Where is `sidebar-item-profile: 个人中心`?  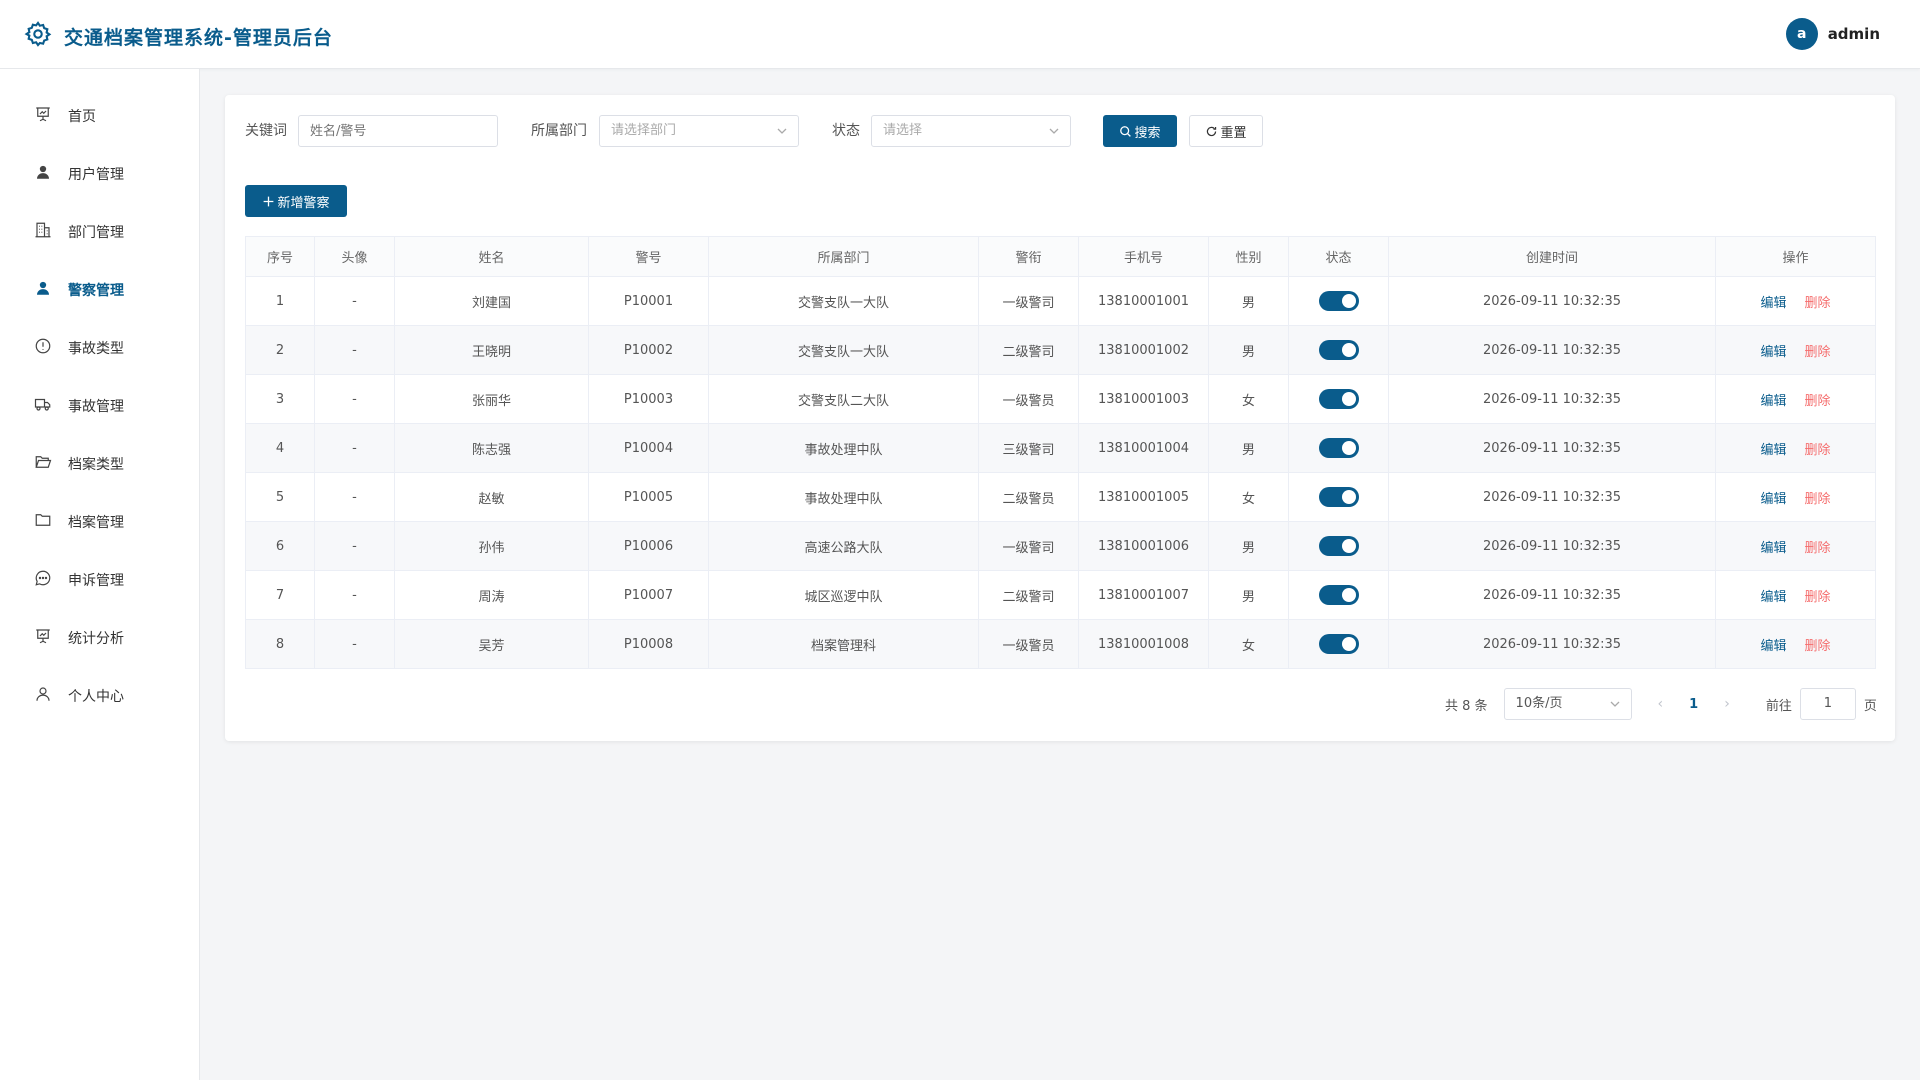
sidebar-item-profile: 个人中心 is located at coordinates (99, 696).